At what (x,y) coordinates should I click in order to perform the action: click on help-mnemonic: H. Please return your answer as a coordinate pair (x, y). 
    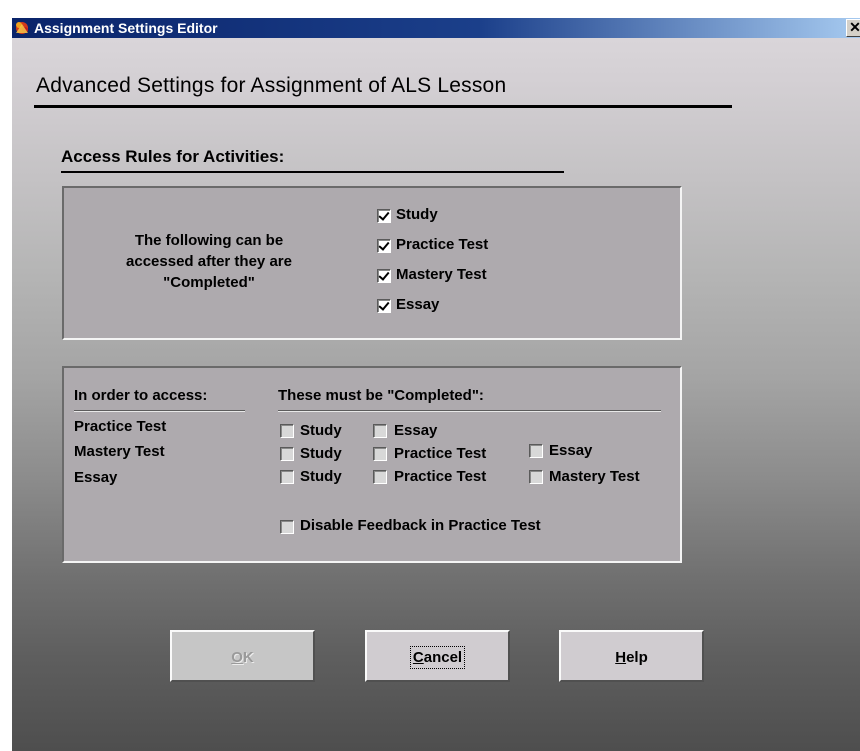
    Looking at the image, I should click on (621, 657).